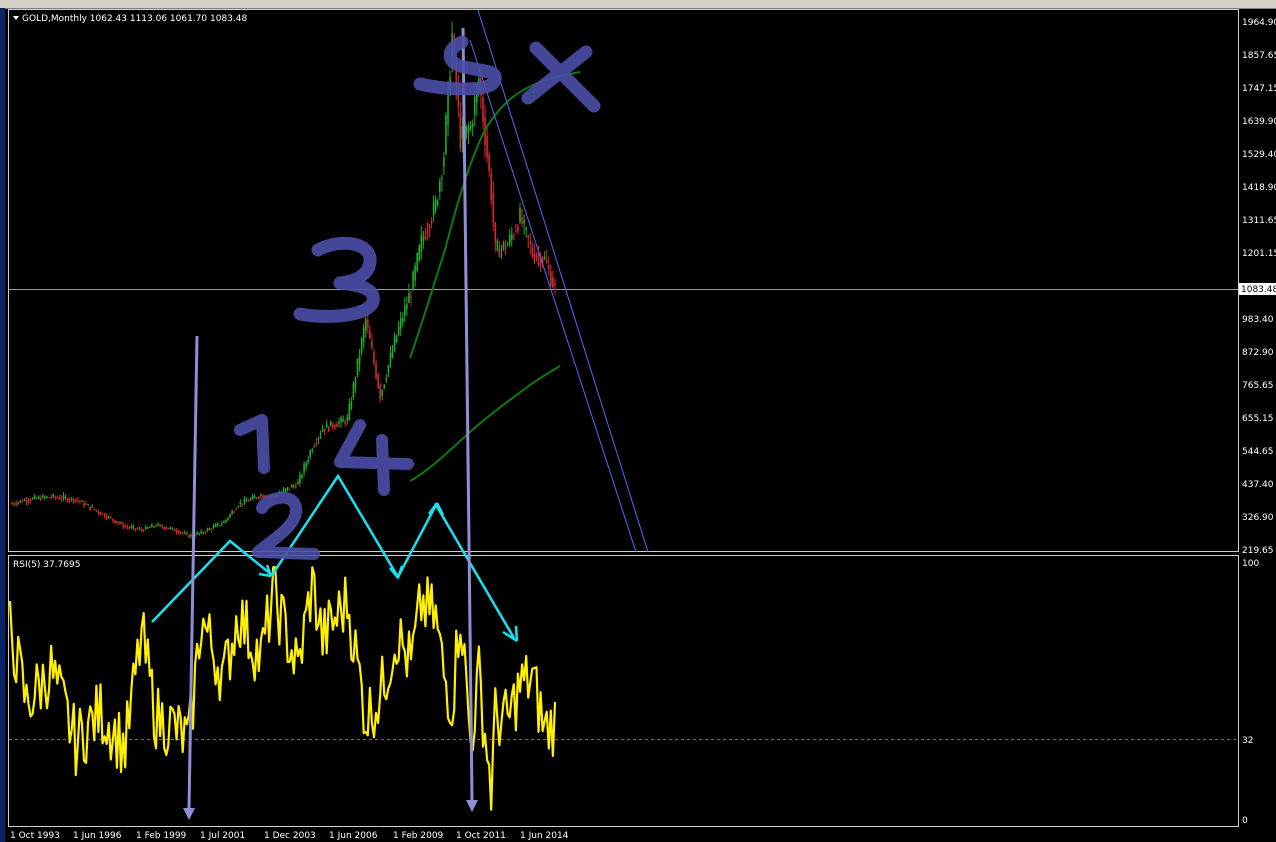  Describe the element at coordinates (16, 18) in the screenshot. I see `dropdown-triangle-icon` at that location.